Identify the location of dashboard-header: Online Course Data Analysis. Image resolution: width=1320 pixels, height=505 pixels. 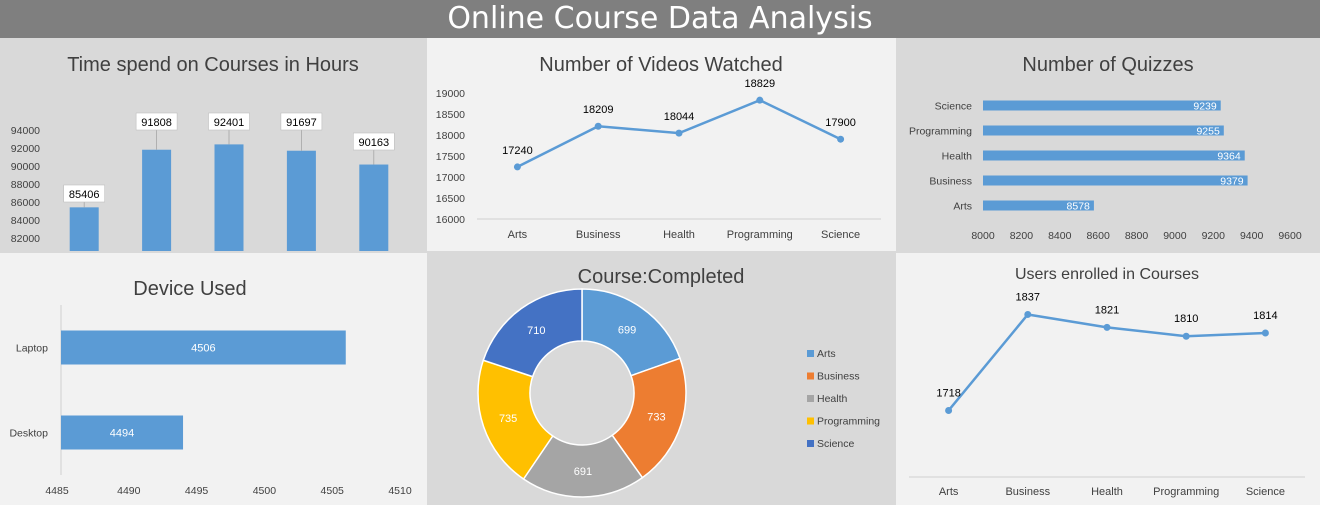
(660, 19).